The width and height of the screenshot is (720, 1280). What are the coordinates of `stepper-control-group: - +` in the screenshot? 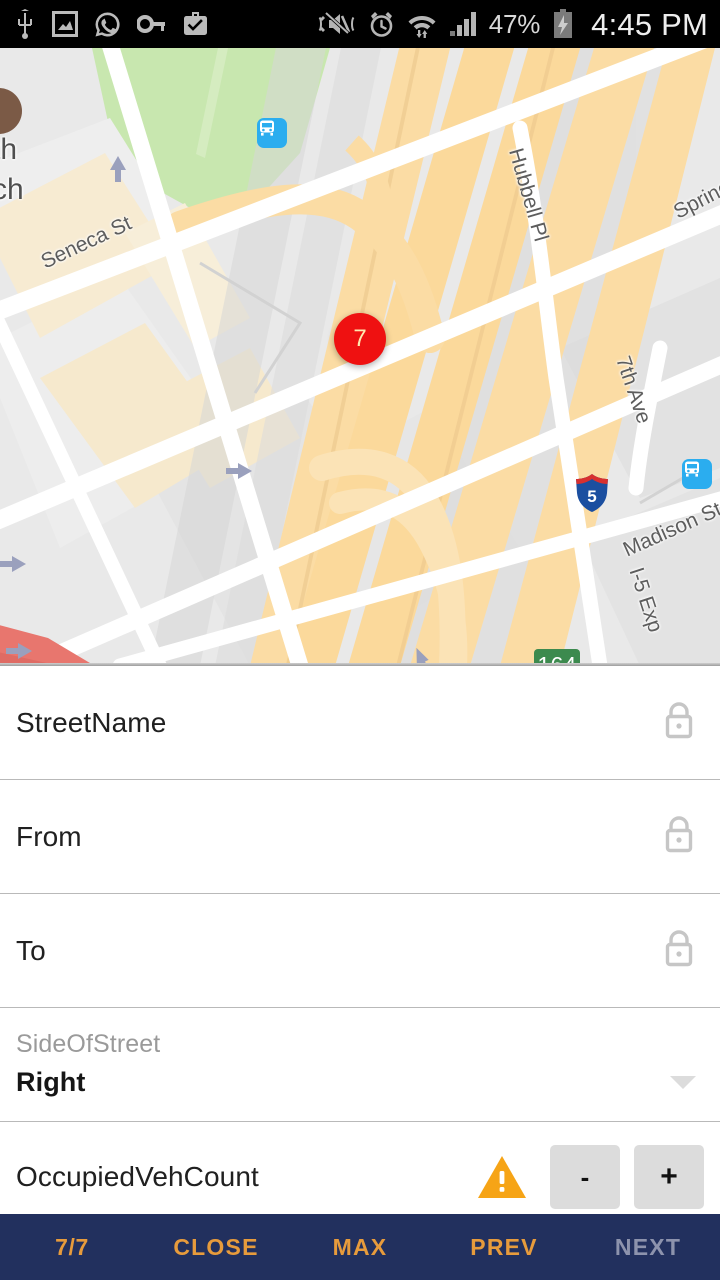 It's located at (590, 1177).